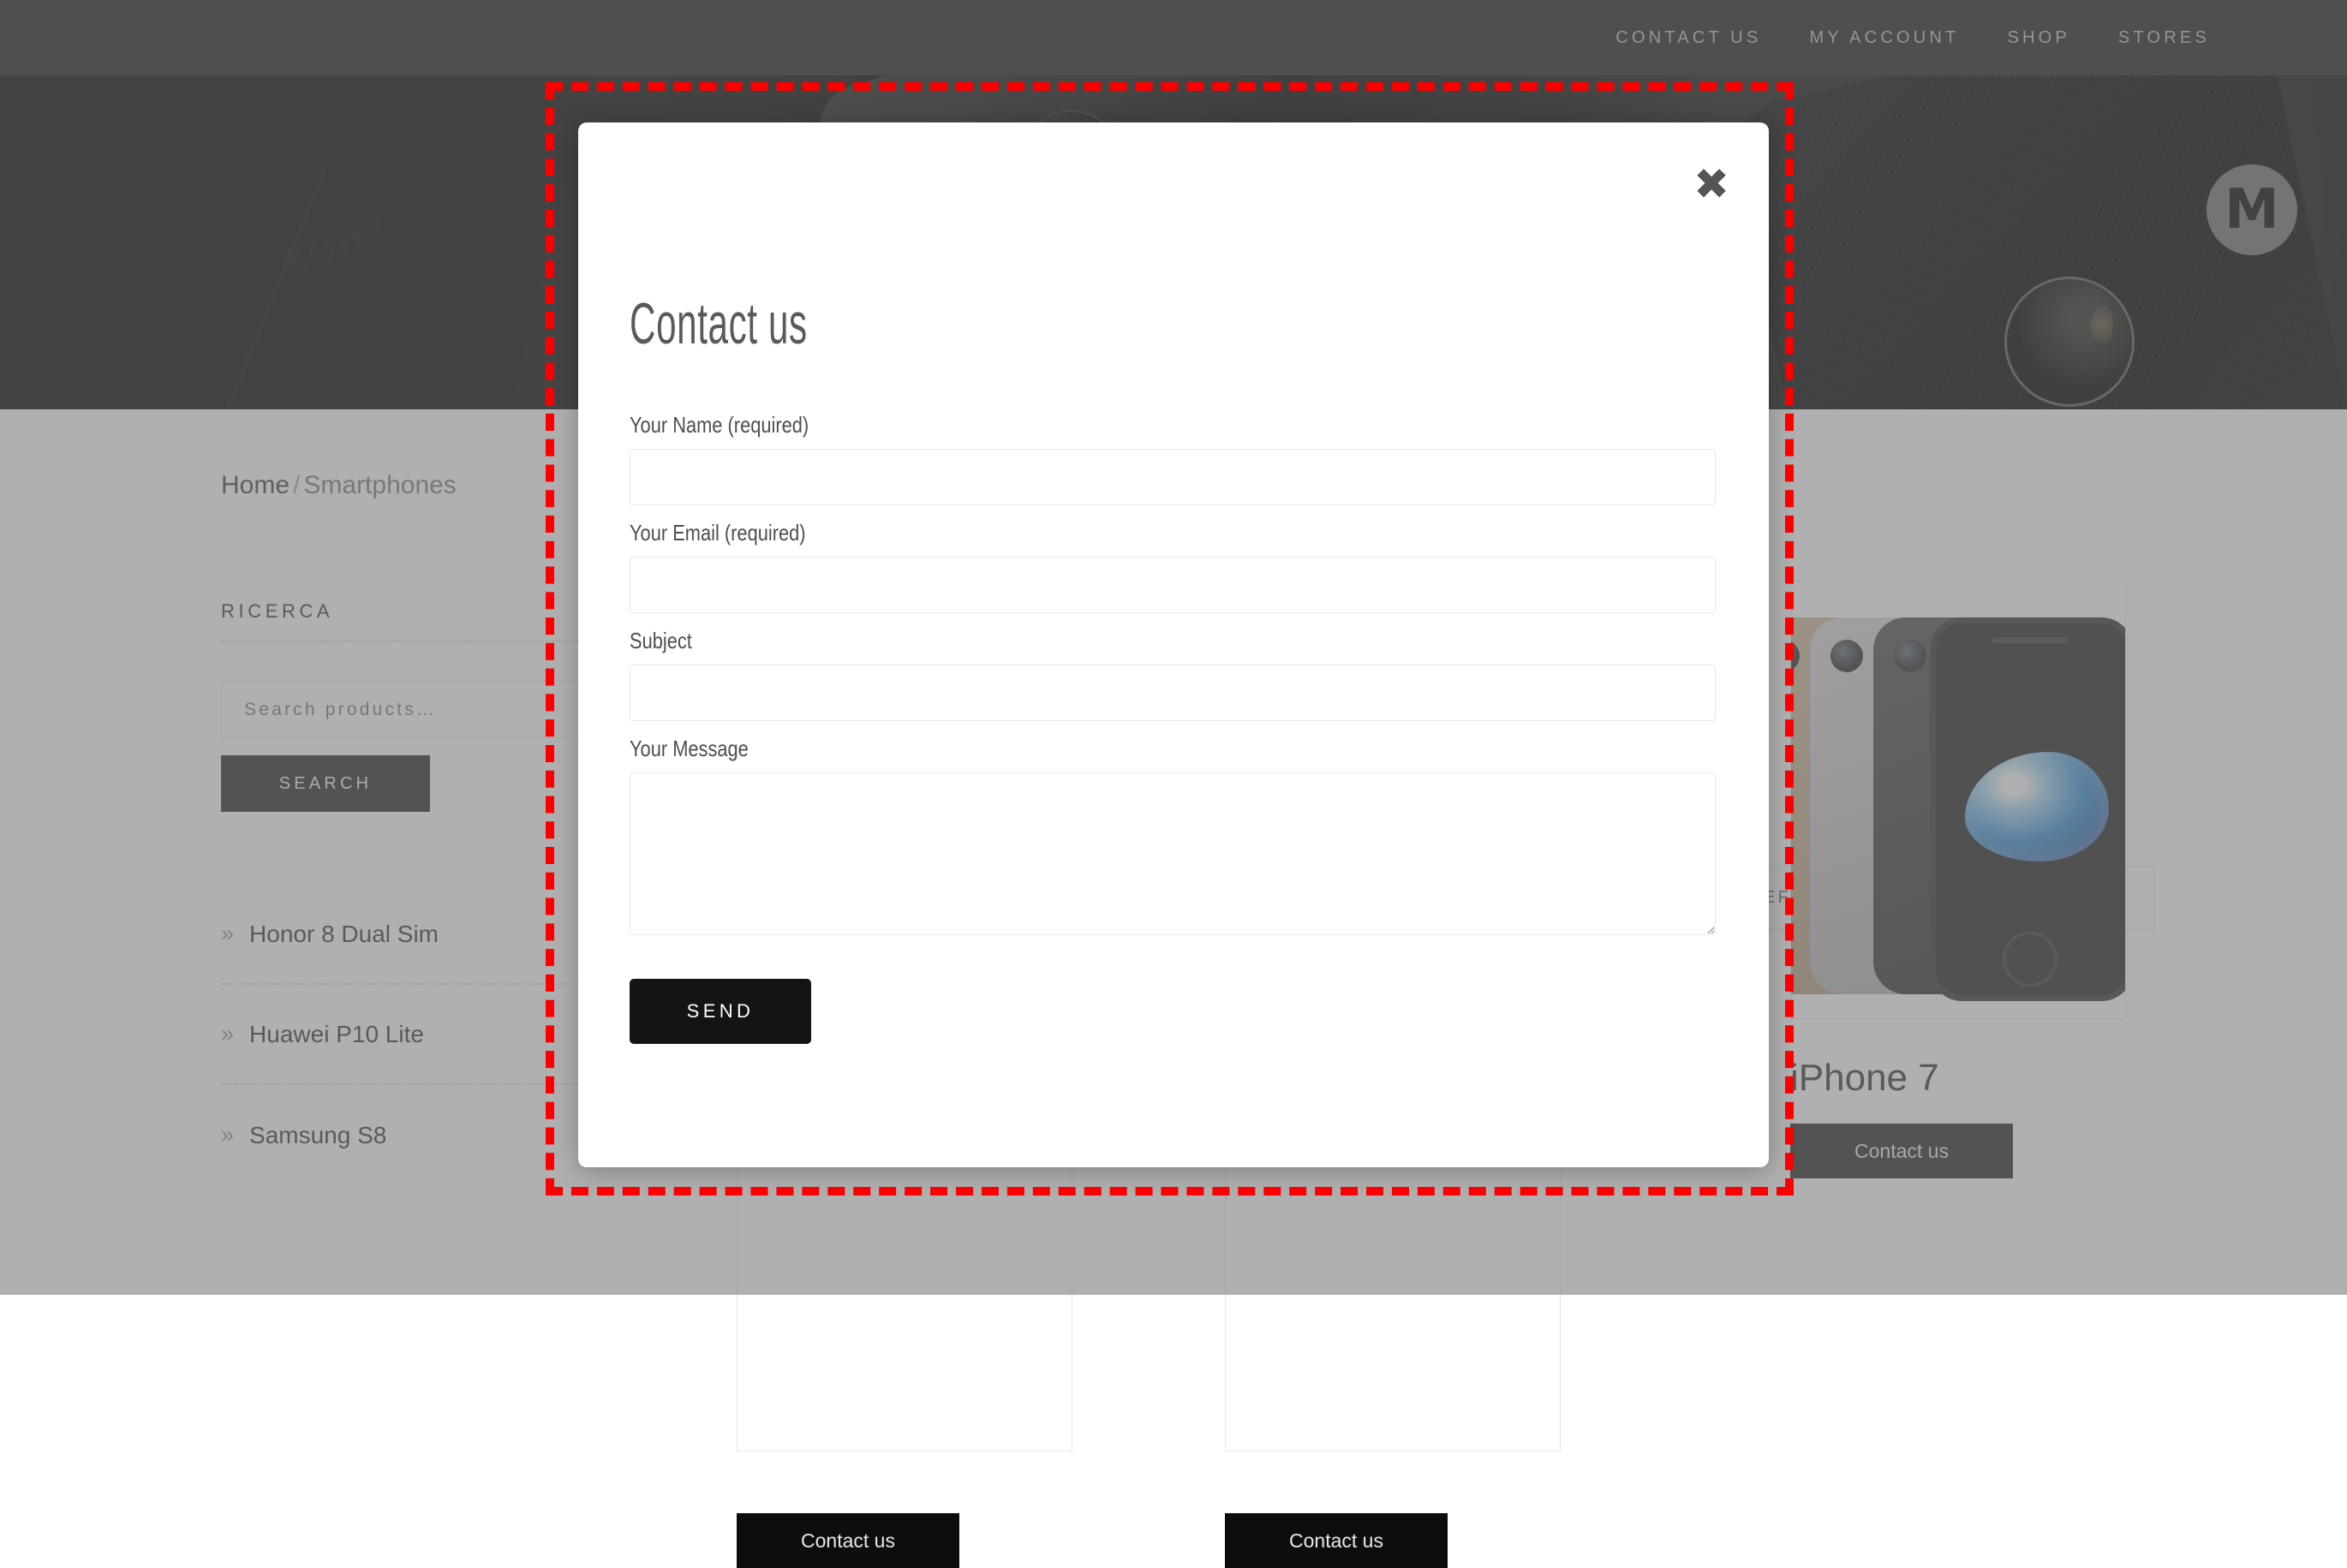 The height and width of the screenshot is (1568, 2347). Describe the element at coordinates (1086, 641) in the screenshot. I see `field-label: Subject` at that location.